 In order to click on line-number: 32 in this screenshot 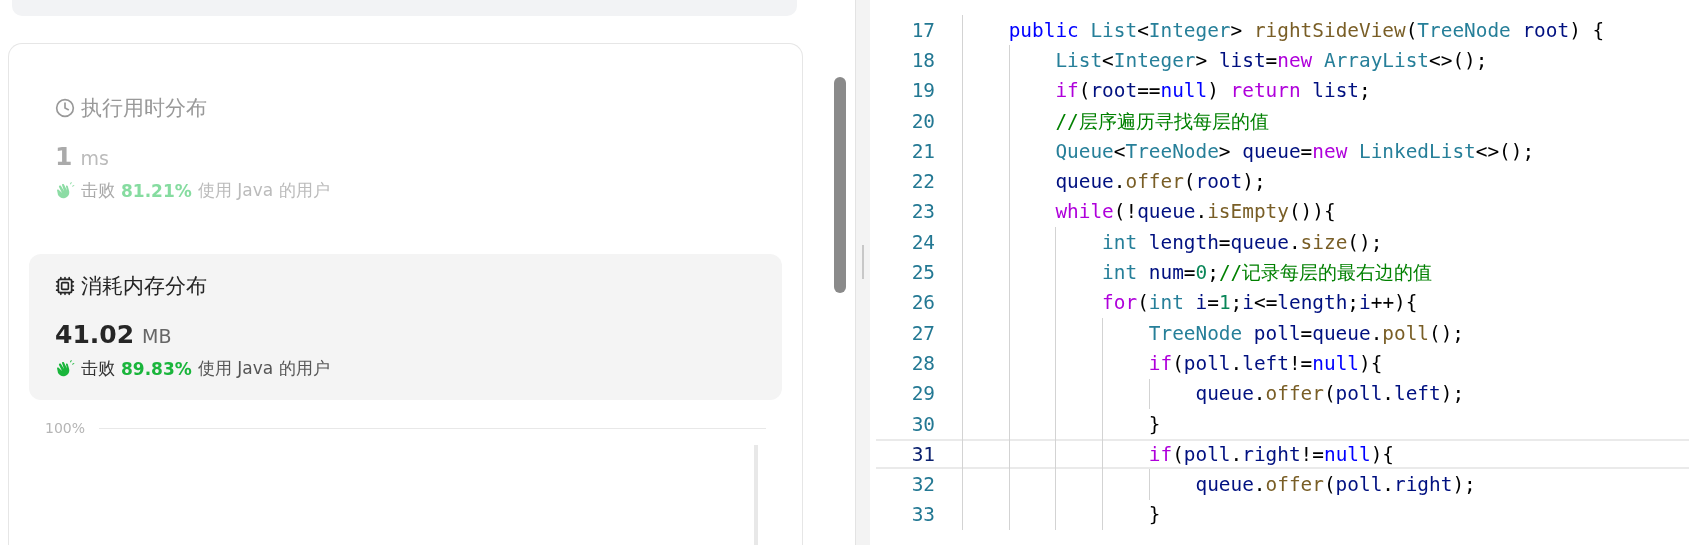, I will do `click(922, 485)`.